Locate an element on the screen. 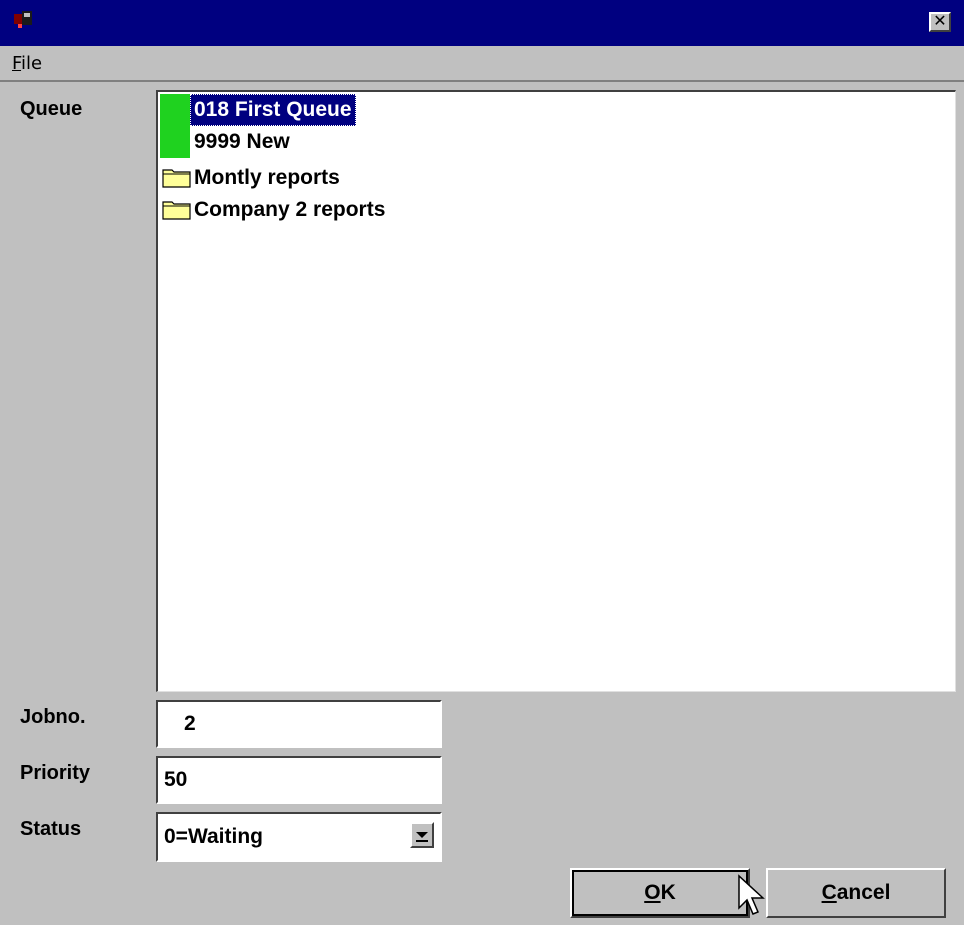 The image size is (964, 925). list-item-label: 018 First Queue is located at coordinates (273, 110).